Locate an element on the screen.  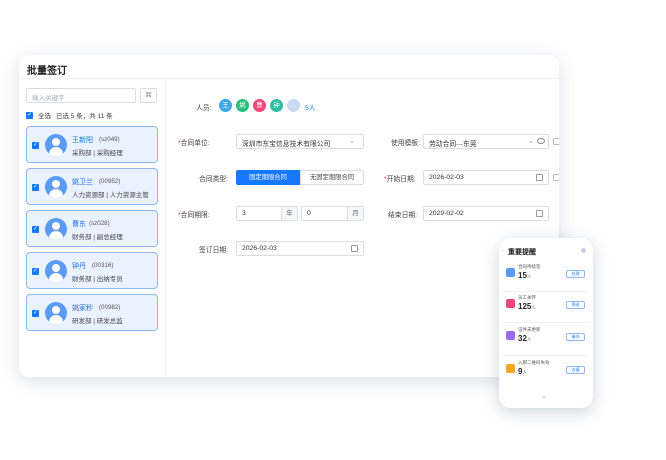
list-item: ✓ 钟丹 (00316) 财务部 | 出纳专员 is located at coordinates (92, 270).